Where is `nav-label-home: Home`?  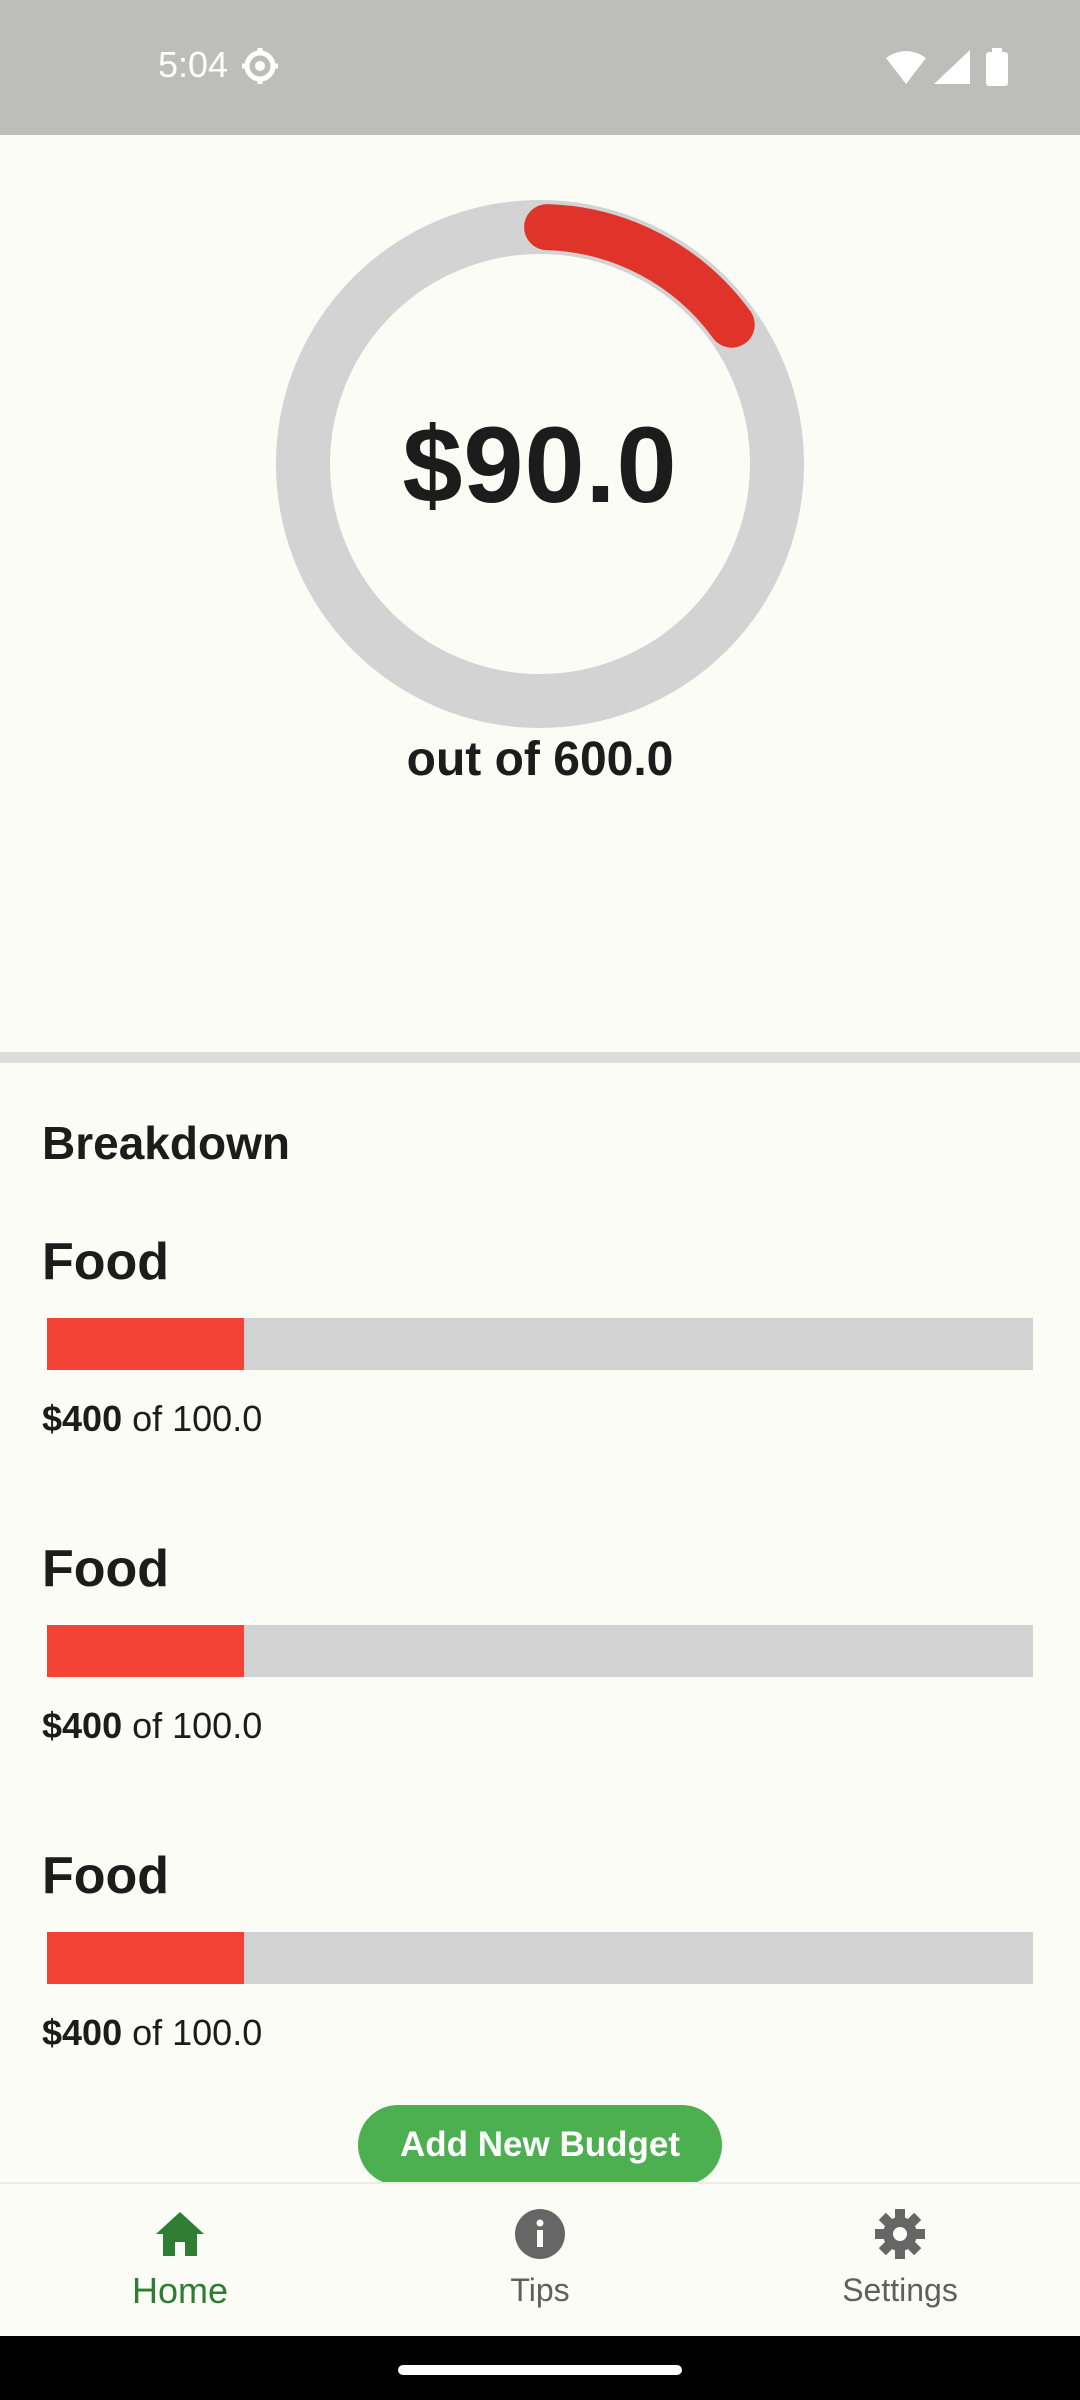
nav-label-home: Home is located at coordinates (180, 2290).